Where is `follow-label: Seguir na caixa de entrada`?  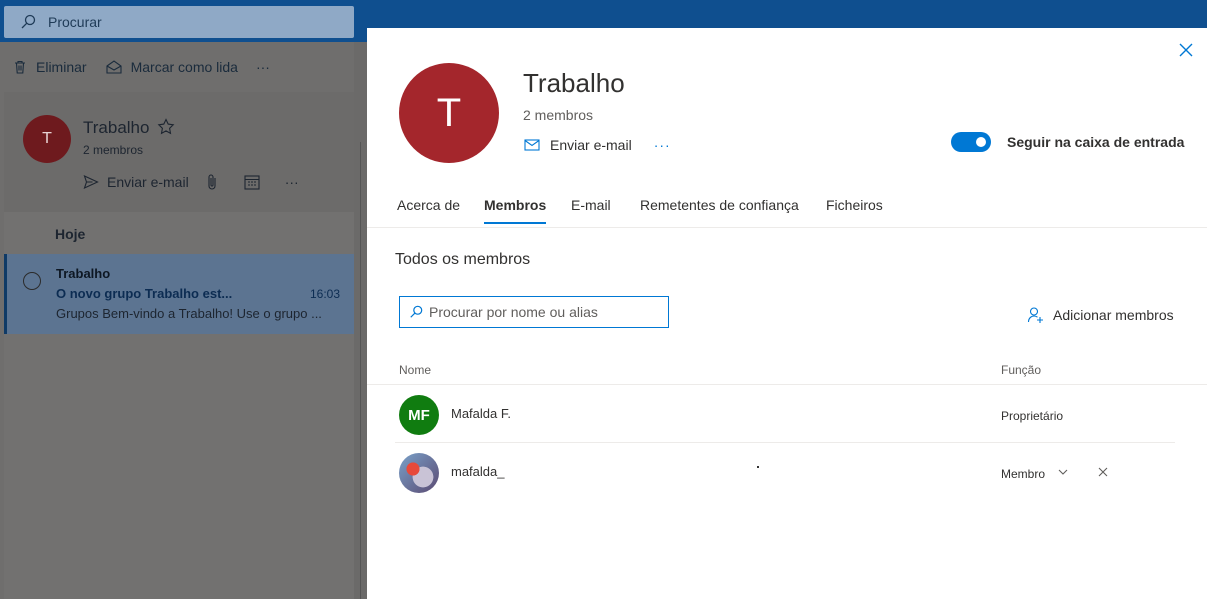 follow-label: Seguir na caixa de entrada is located at coordinates (1096, 142).